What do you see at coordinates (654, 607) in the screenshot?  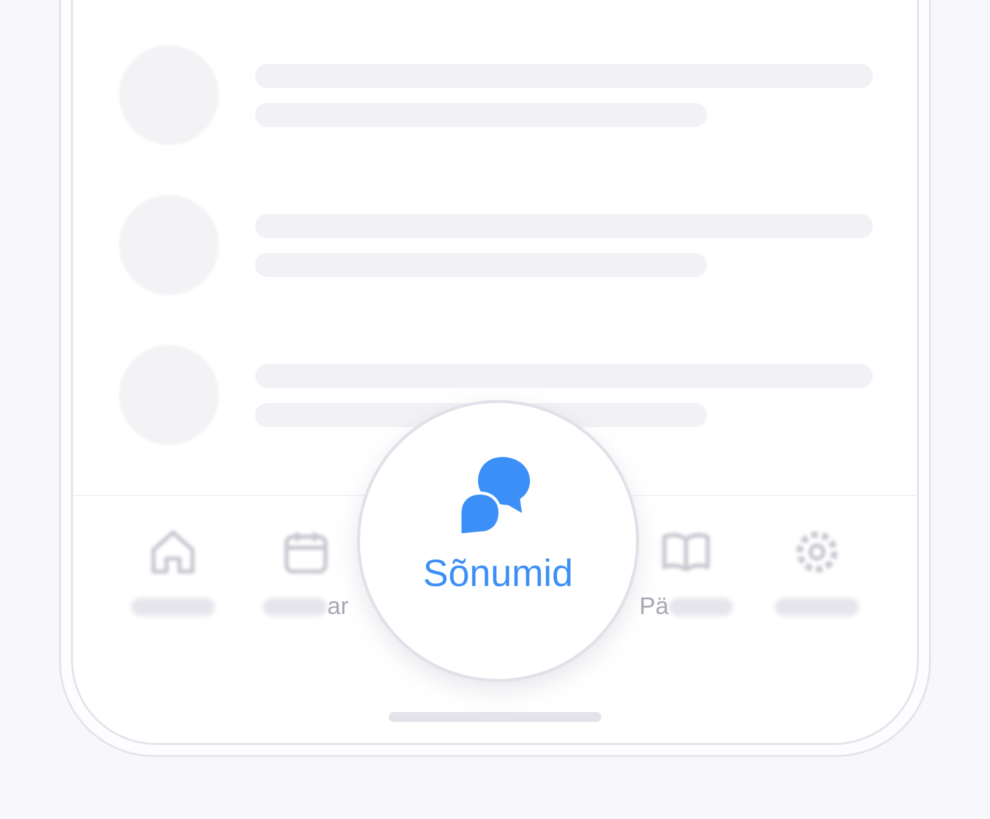 I see `tab-label: Pä` at bounding box center [654, 607].